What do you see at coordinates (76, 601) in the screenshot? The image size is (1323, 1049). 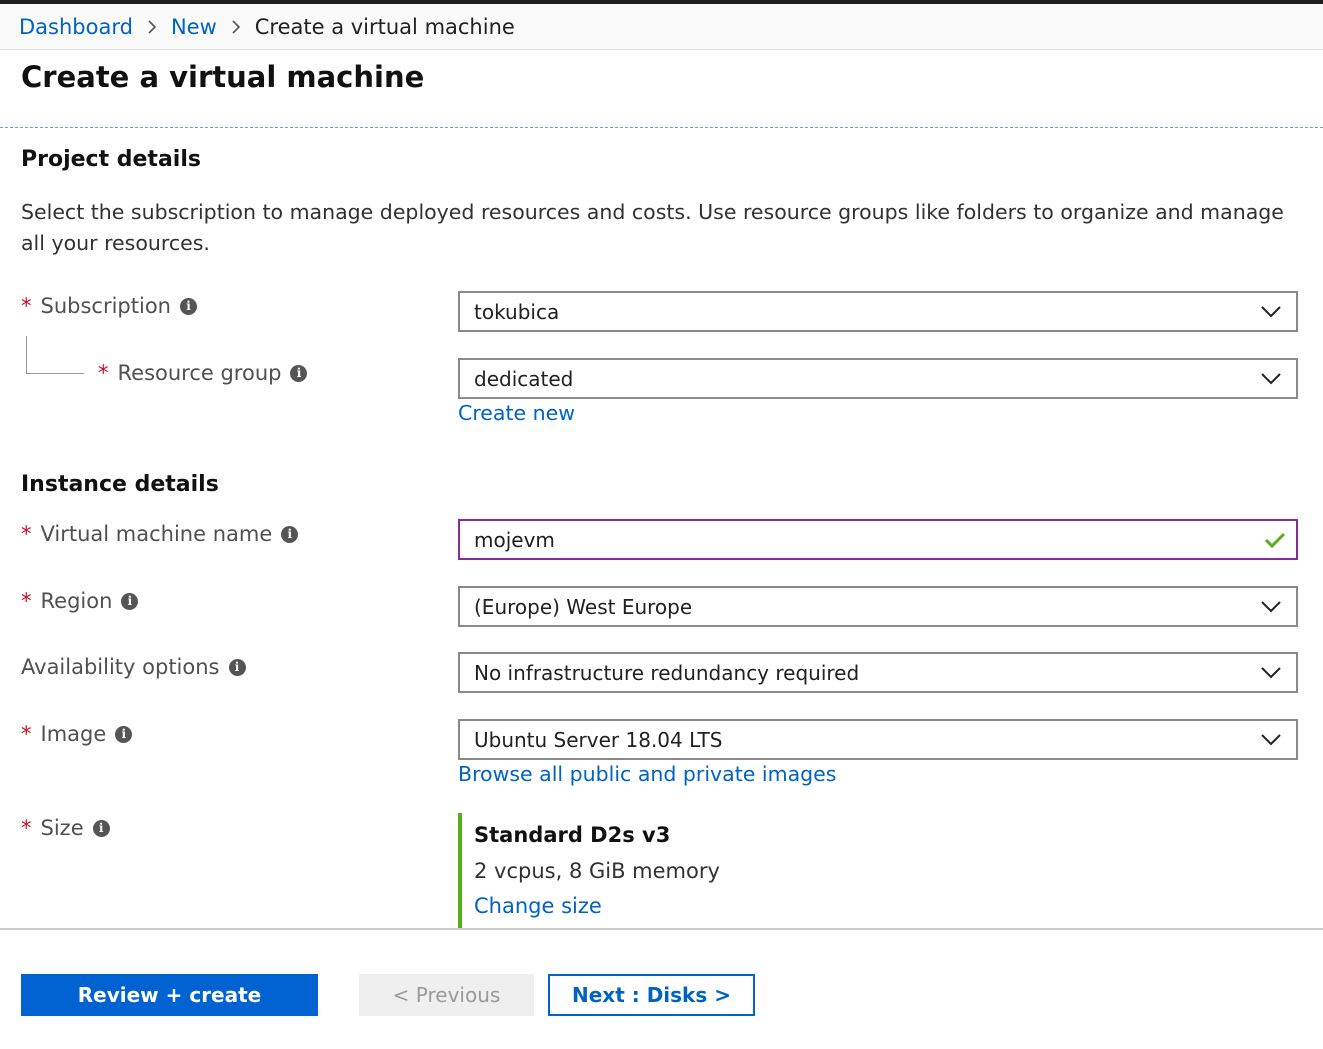 I see `region-label-text: Region` at bounding box center [76, 601].